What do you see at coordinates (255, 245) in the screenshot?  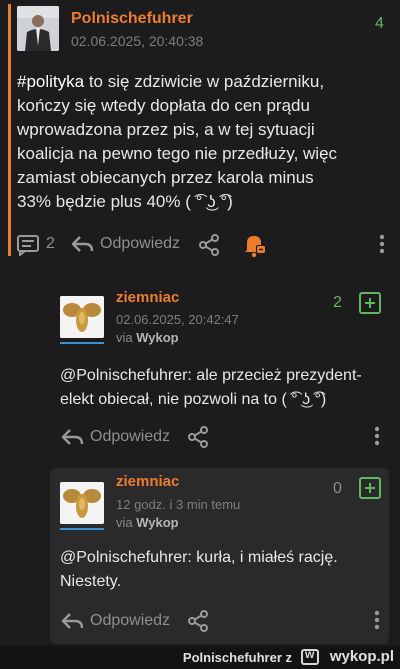 I see `bell-notification-icon` at bounding box center [255, 245].